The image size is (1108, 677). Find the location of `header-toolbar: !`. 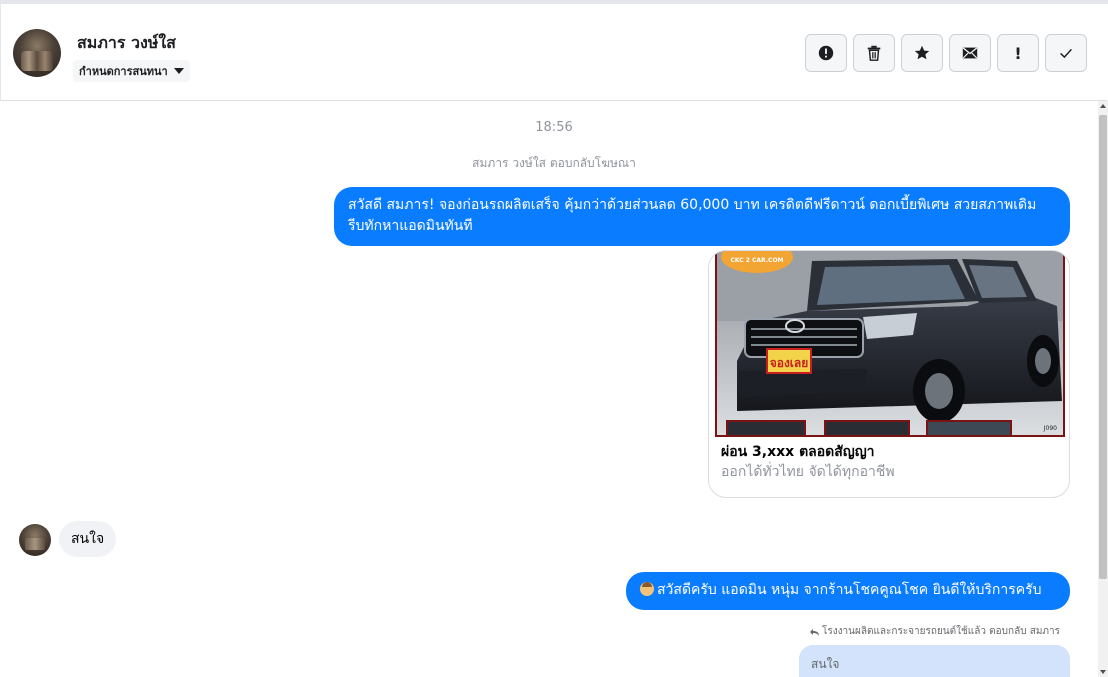

header-toolbar: ! is located at coordinates (946, 53).